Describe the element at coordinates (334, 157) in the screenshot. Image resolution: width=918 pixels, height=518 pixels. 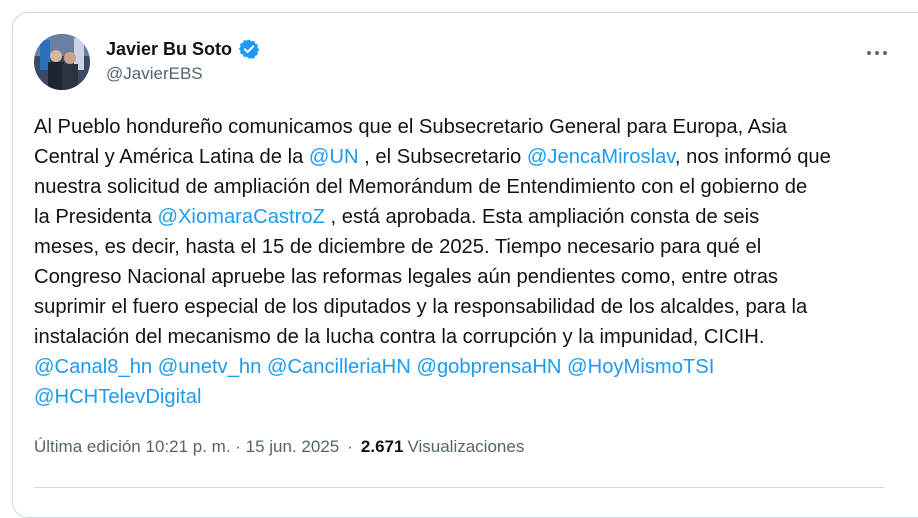
I see `mention-link: @UN` at that location.